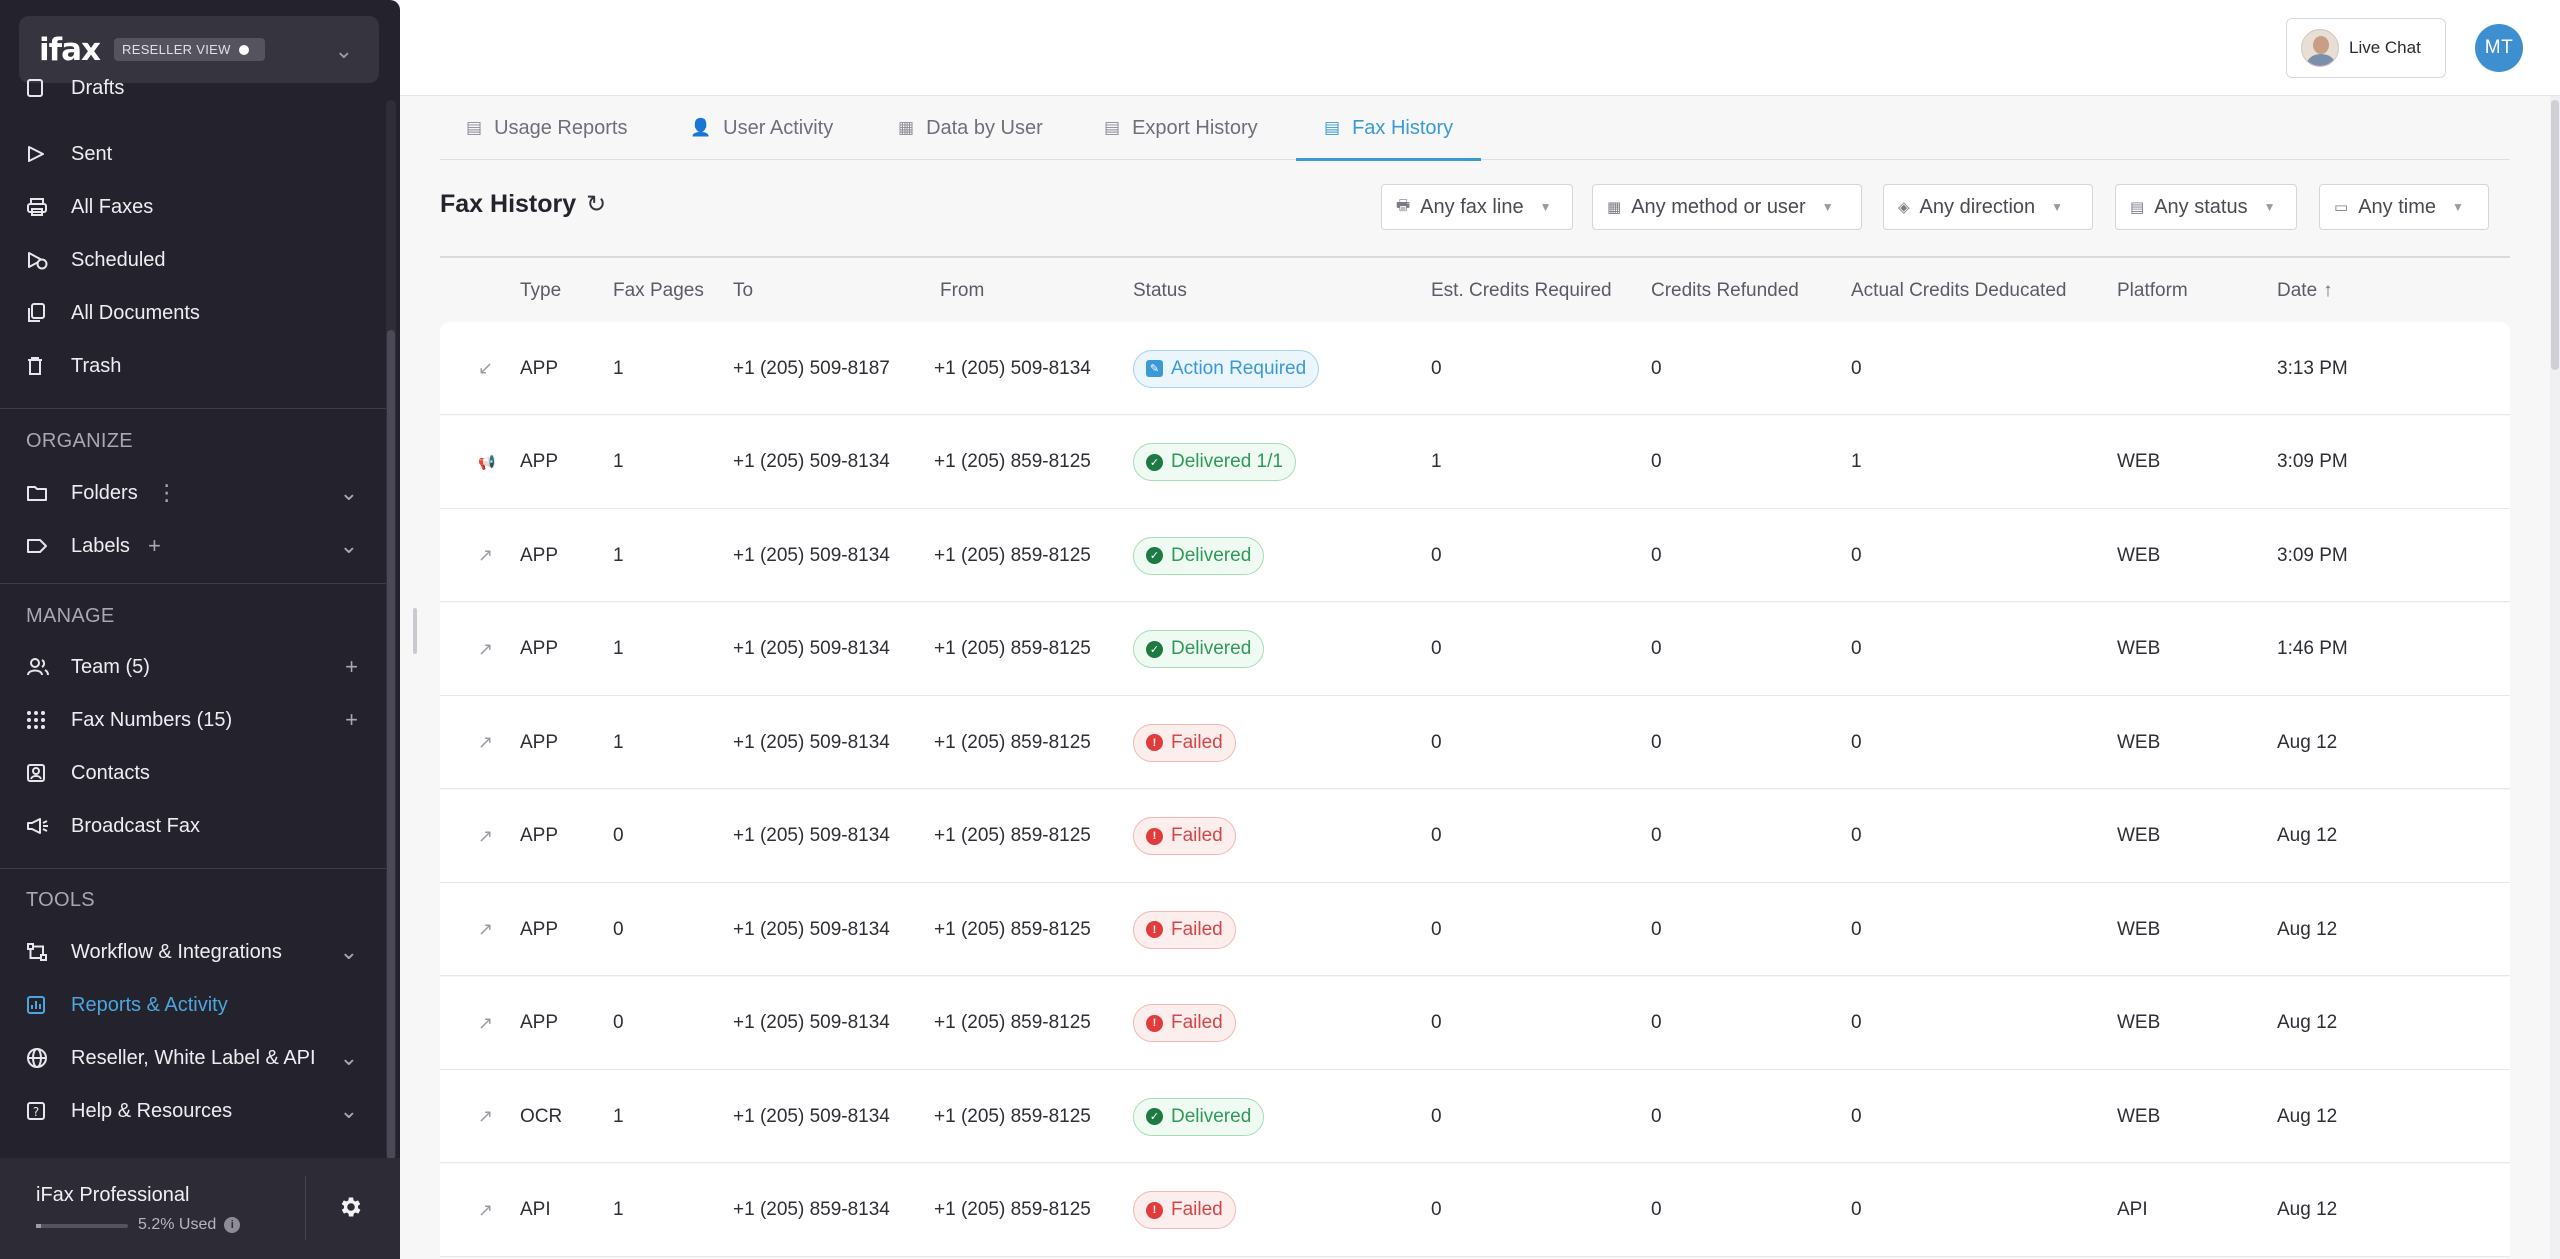 This screenshot has width=2560, height=1259. I want to click on sidebar-item-drafts: Drafts, so click(195, 88).